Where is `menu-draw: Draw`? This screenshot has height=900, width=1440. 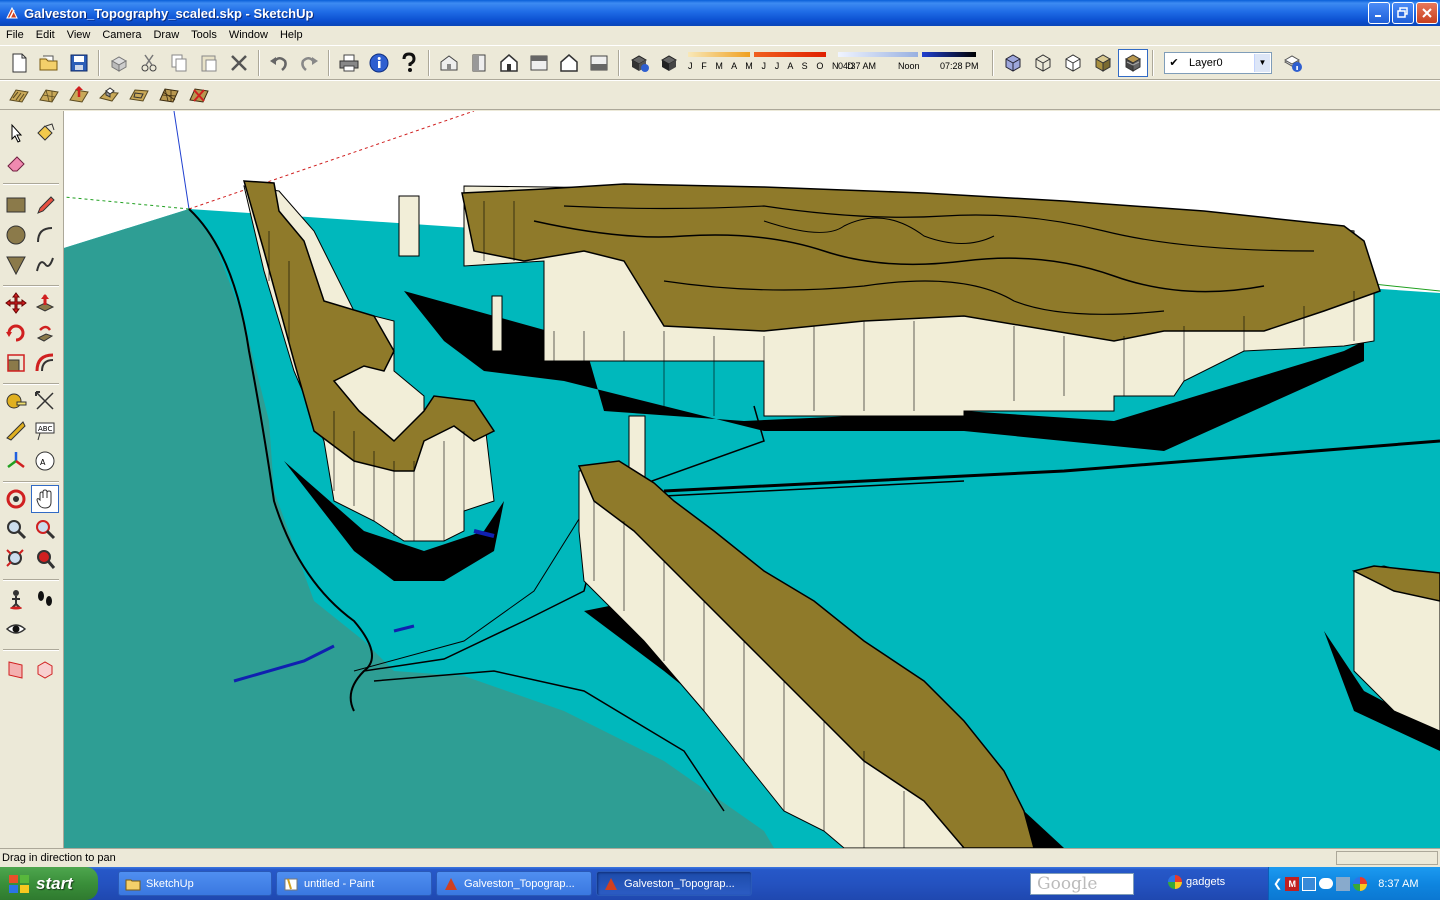
menu-draw: Draw is located at coordinates (166, 35).